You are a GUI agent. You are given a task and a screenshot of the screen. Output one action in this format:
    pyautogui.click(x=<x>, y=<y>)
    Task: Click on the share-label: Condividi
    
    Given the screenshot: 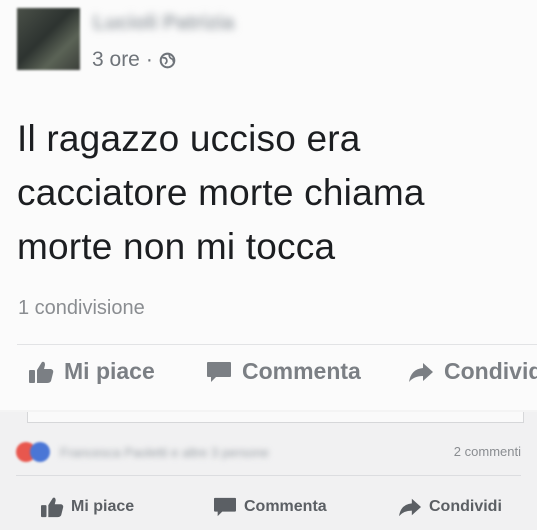 What is the action you would take?
    pyautogui.click(x=490, y=371)
    